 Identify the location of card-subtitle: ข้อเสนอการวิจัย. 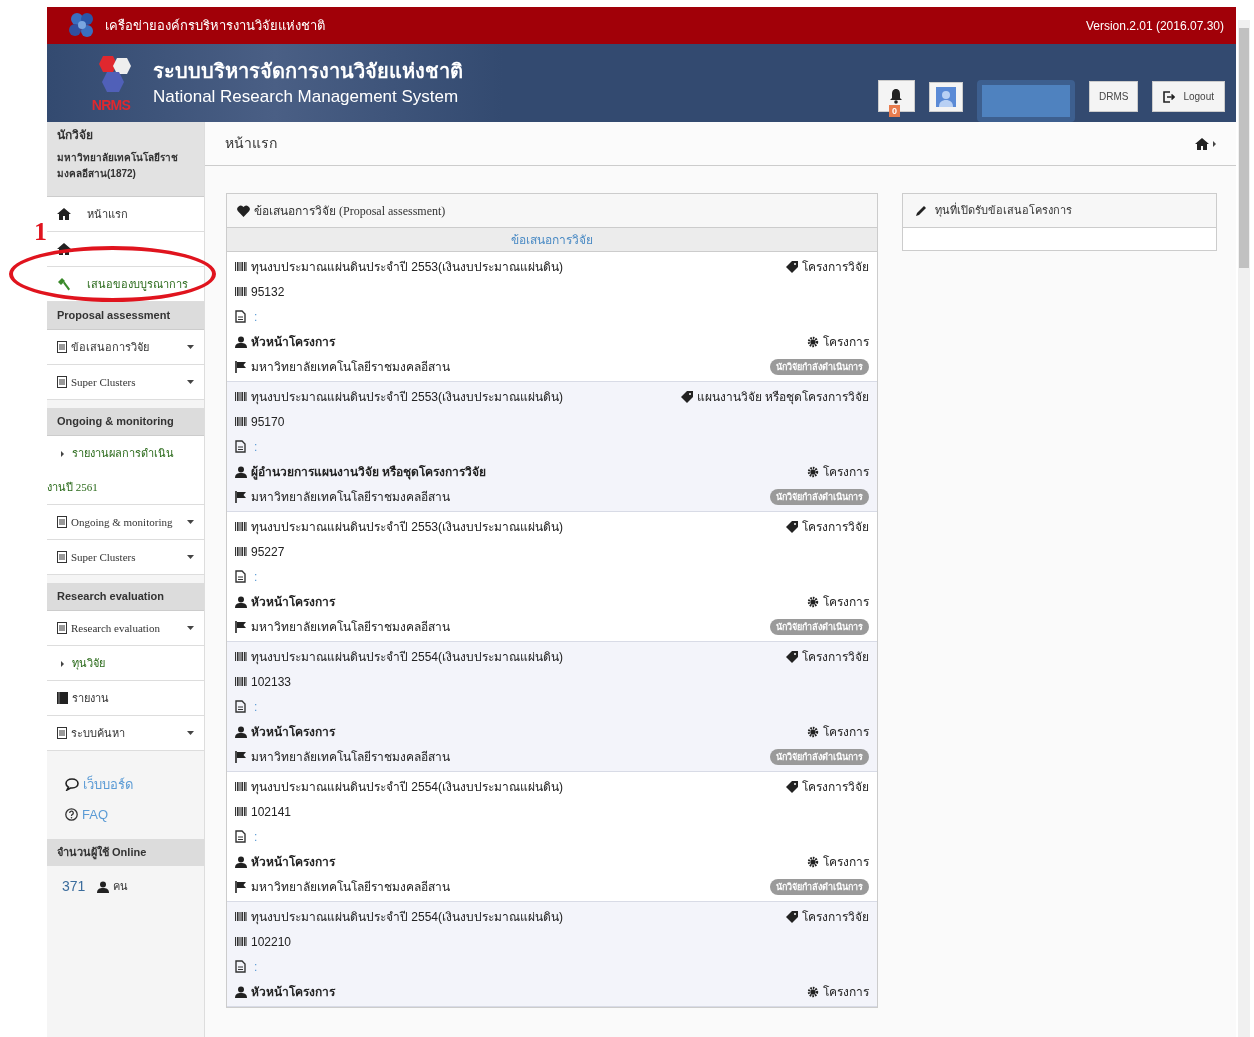
(552, 240).